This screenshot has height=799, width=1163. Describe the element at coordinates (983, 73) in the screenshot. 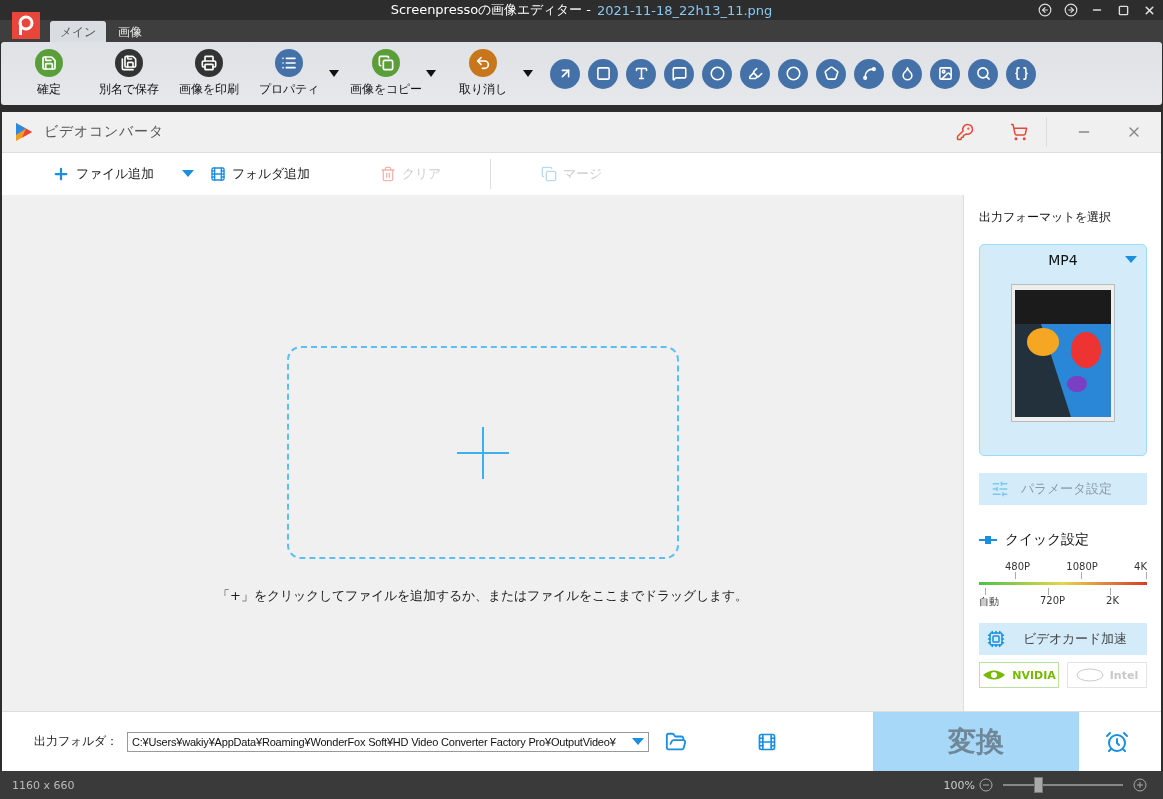

I see `search-icon` at that location.